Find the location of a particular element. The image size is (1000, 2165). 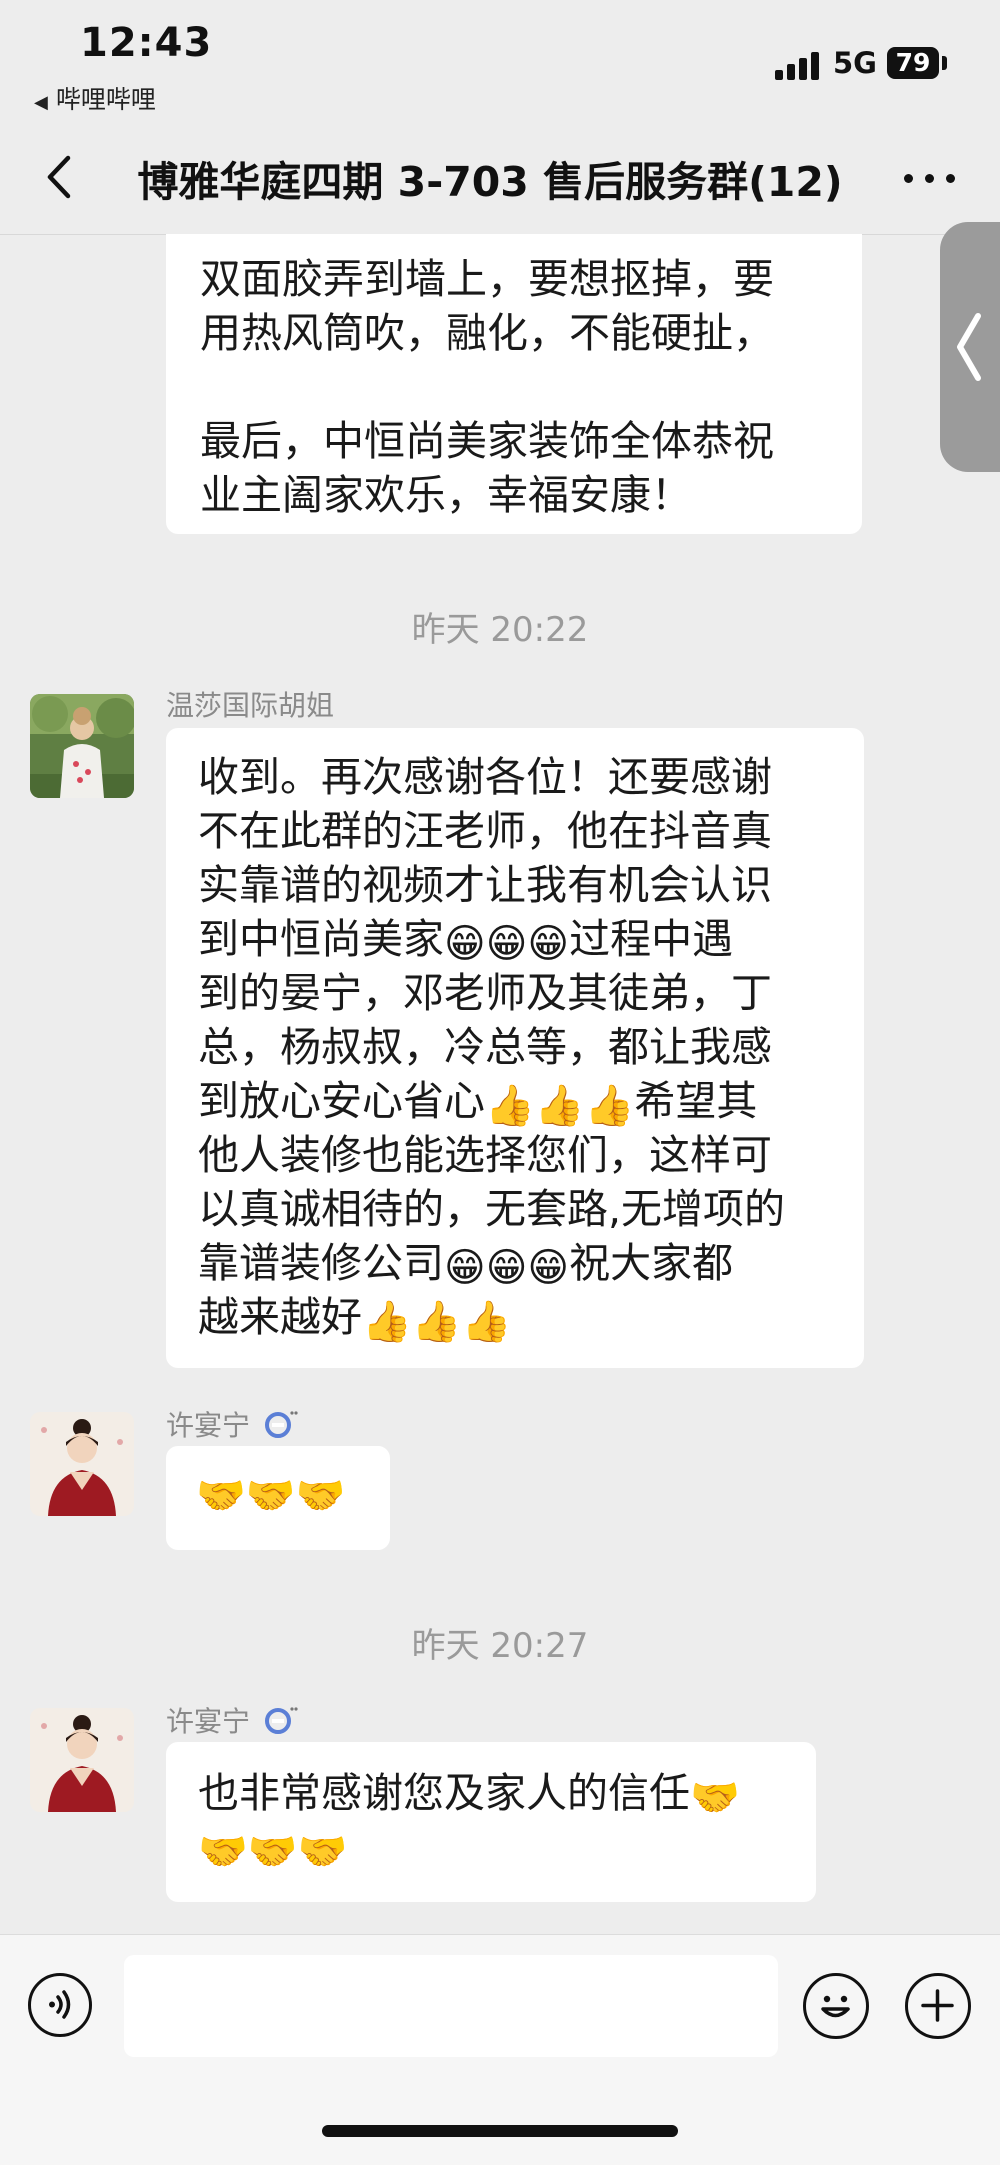

chat-header: 博雅华庭四期 3-703 售后服务群(12) is located at coordinates (500, 177).